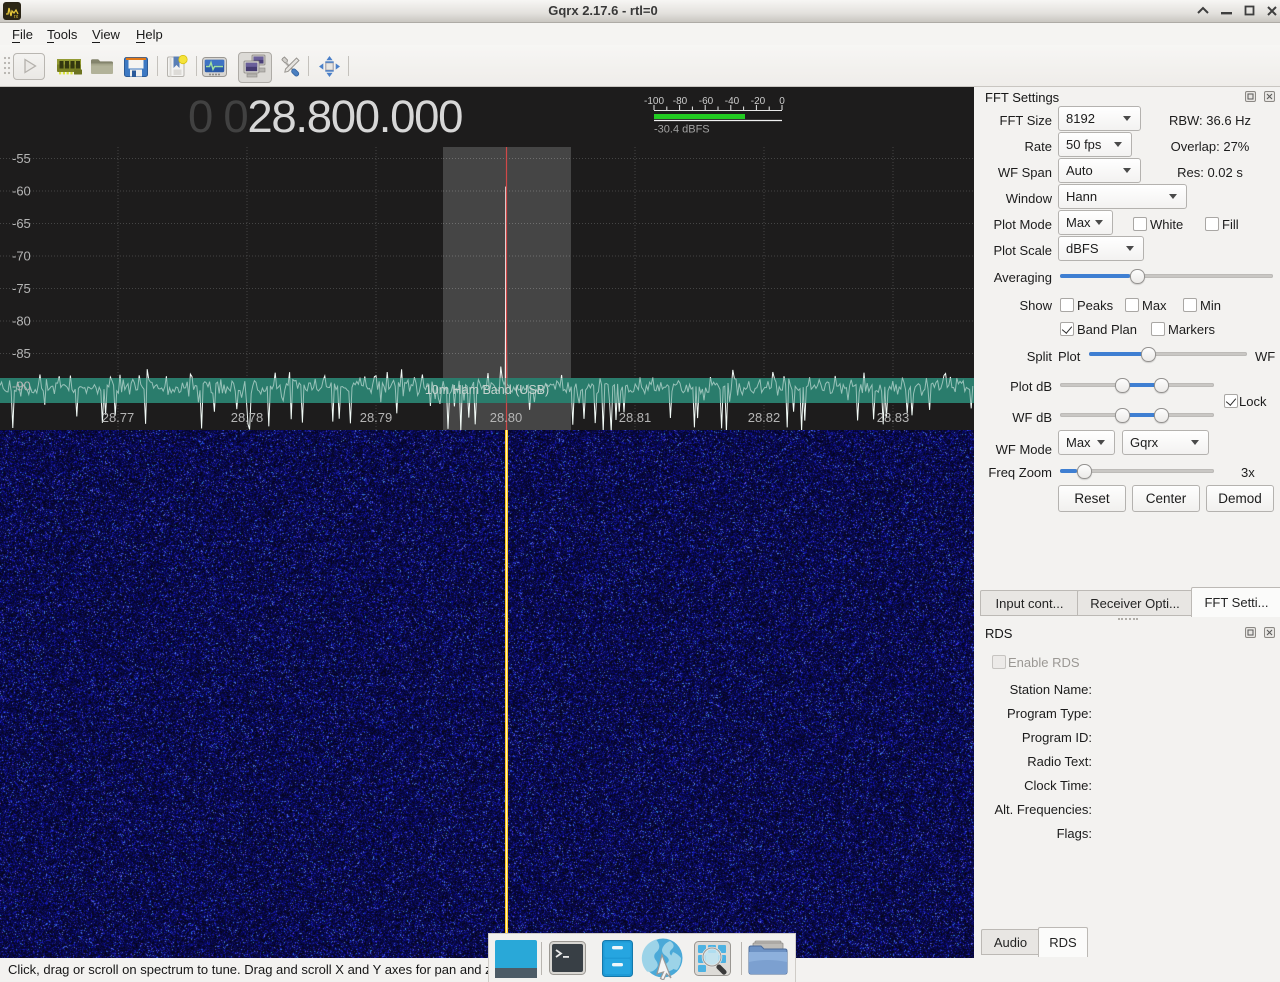 This screenshot has height=982, width=1280. Describe the element at coordinates (21, 386) in the screenshot. I see `svg-text: -90` at that location.